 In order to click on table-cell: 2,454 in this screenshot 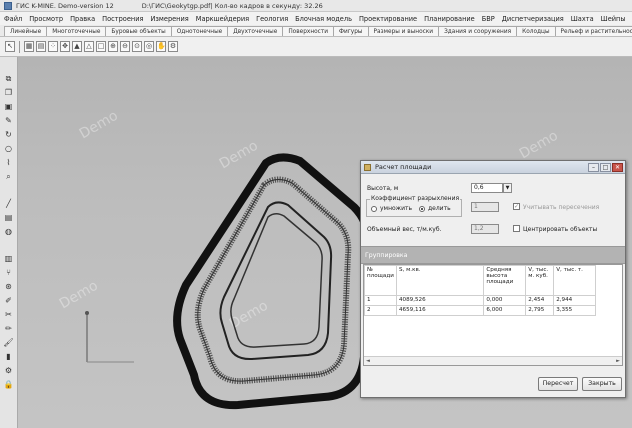, I will do `click(540, 300)`.